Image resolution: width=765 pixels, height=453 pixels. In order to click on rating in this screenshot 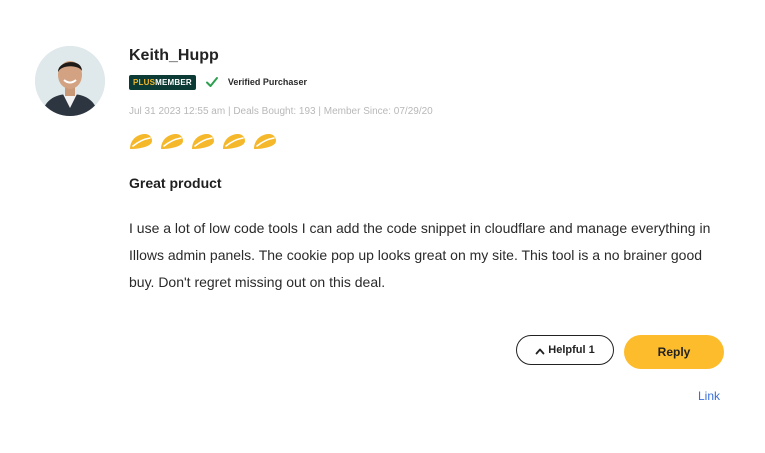, I will do `click(206, 142)`.